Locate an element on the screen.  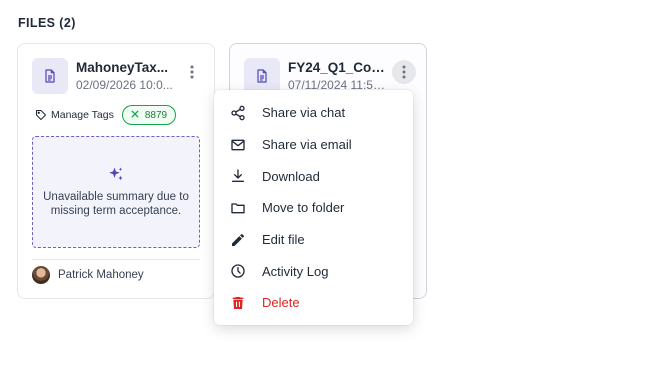
clock-icon is located at coordinates (238, 271).